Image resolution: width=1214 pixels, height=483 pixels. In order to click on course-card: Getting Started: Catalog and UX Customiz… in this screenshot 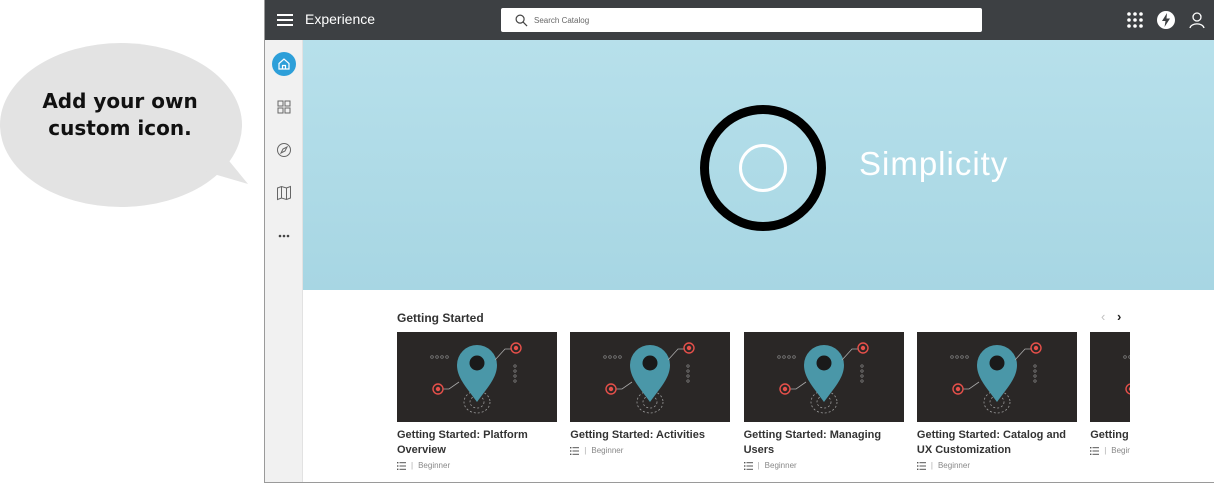, I will do `click(996, 401)`.